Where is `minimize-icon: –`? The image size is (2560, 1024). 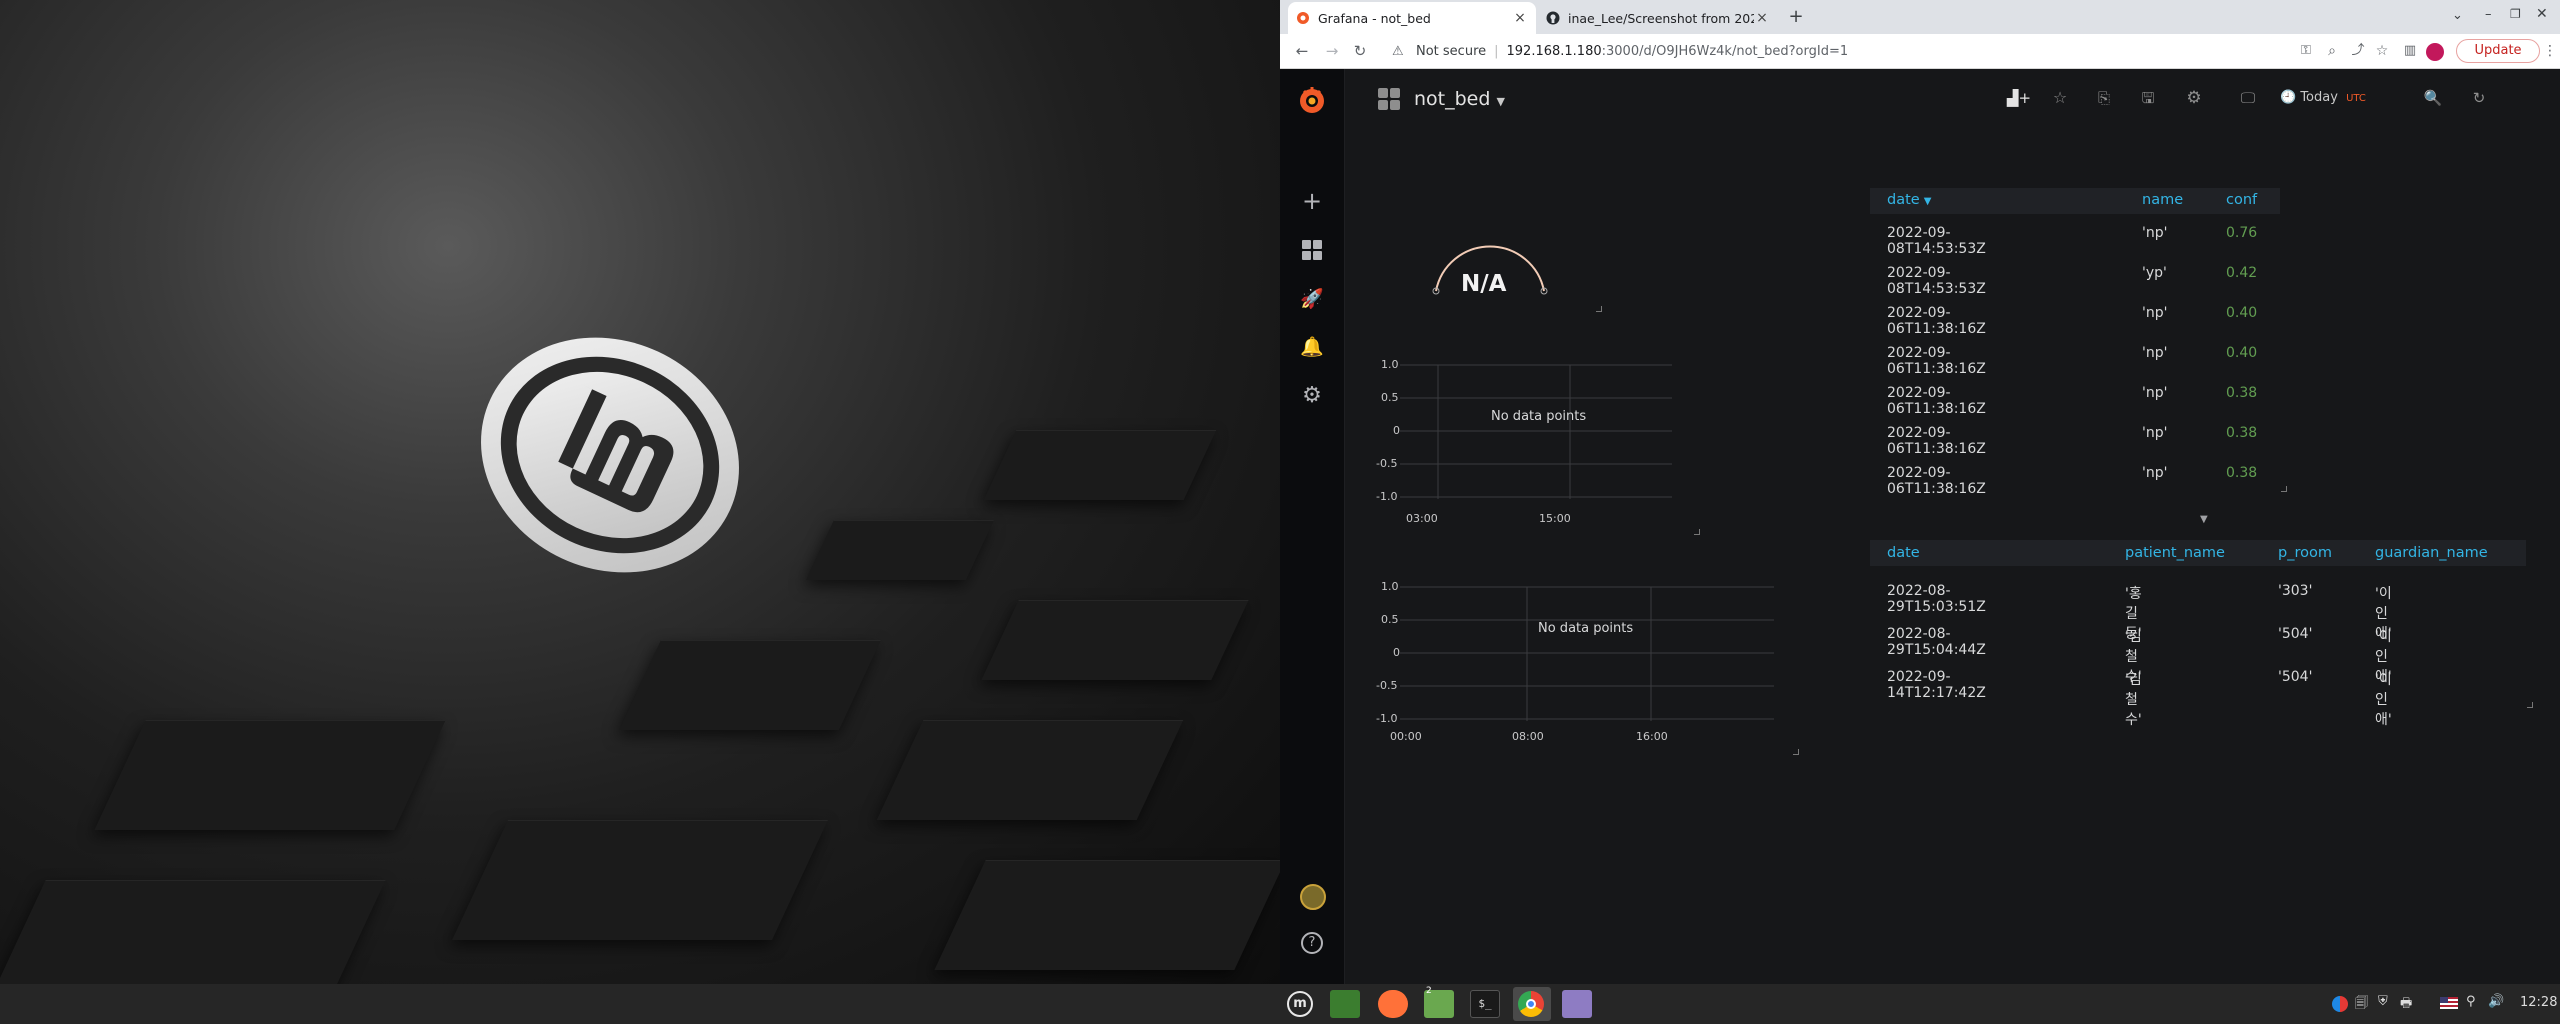
minimize-icon: – is located at coordinates (2488, 14).